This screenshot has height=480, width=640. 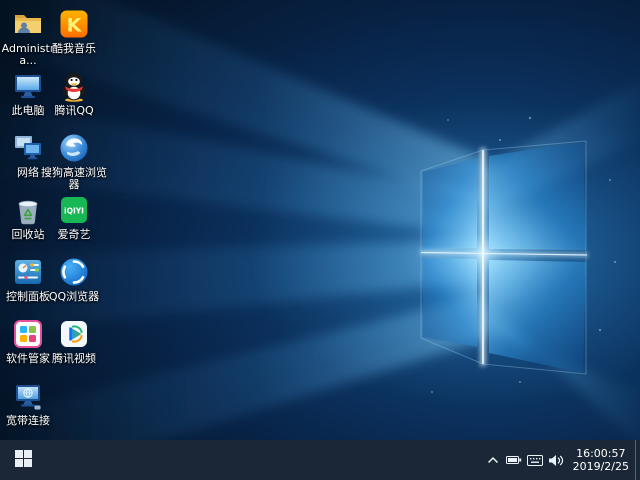 I want to click on show-desktop-button, so click(x=637, y=460).